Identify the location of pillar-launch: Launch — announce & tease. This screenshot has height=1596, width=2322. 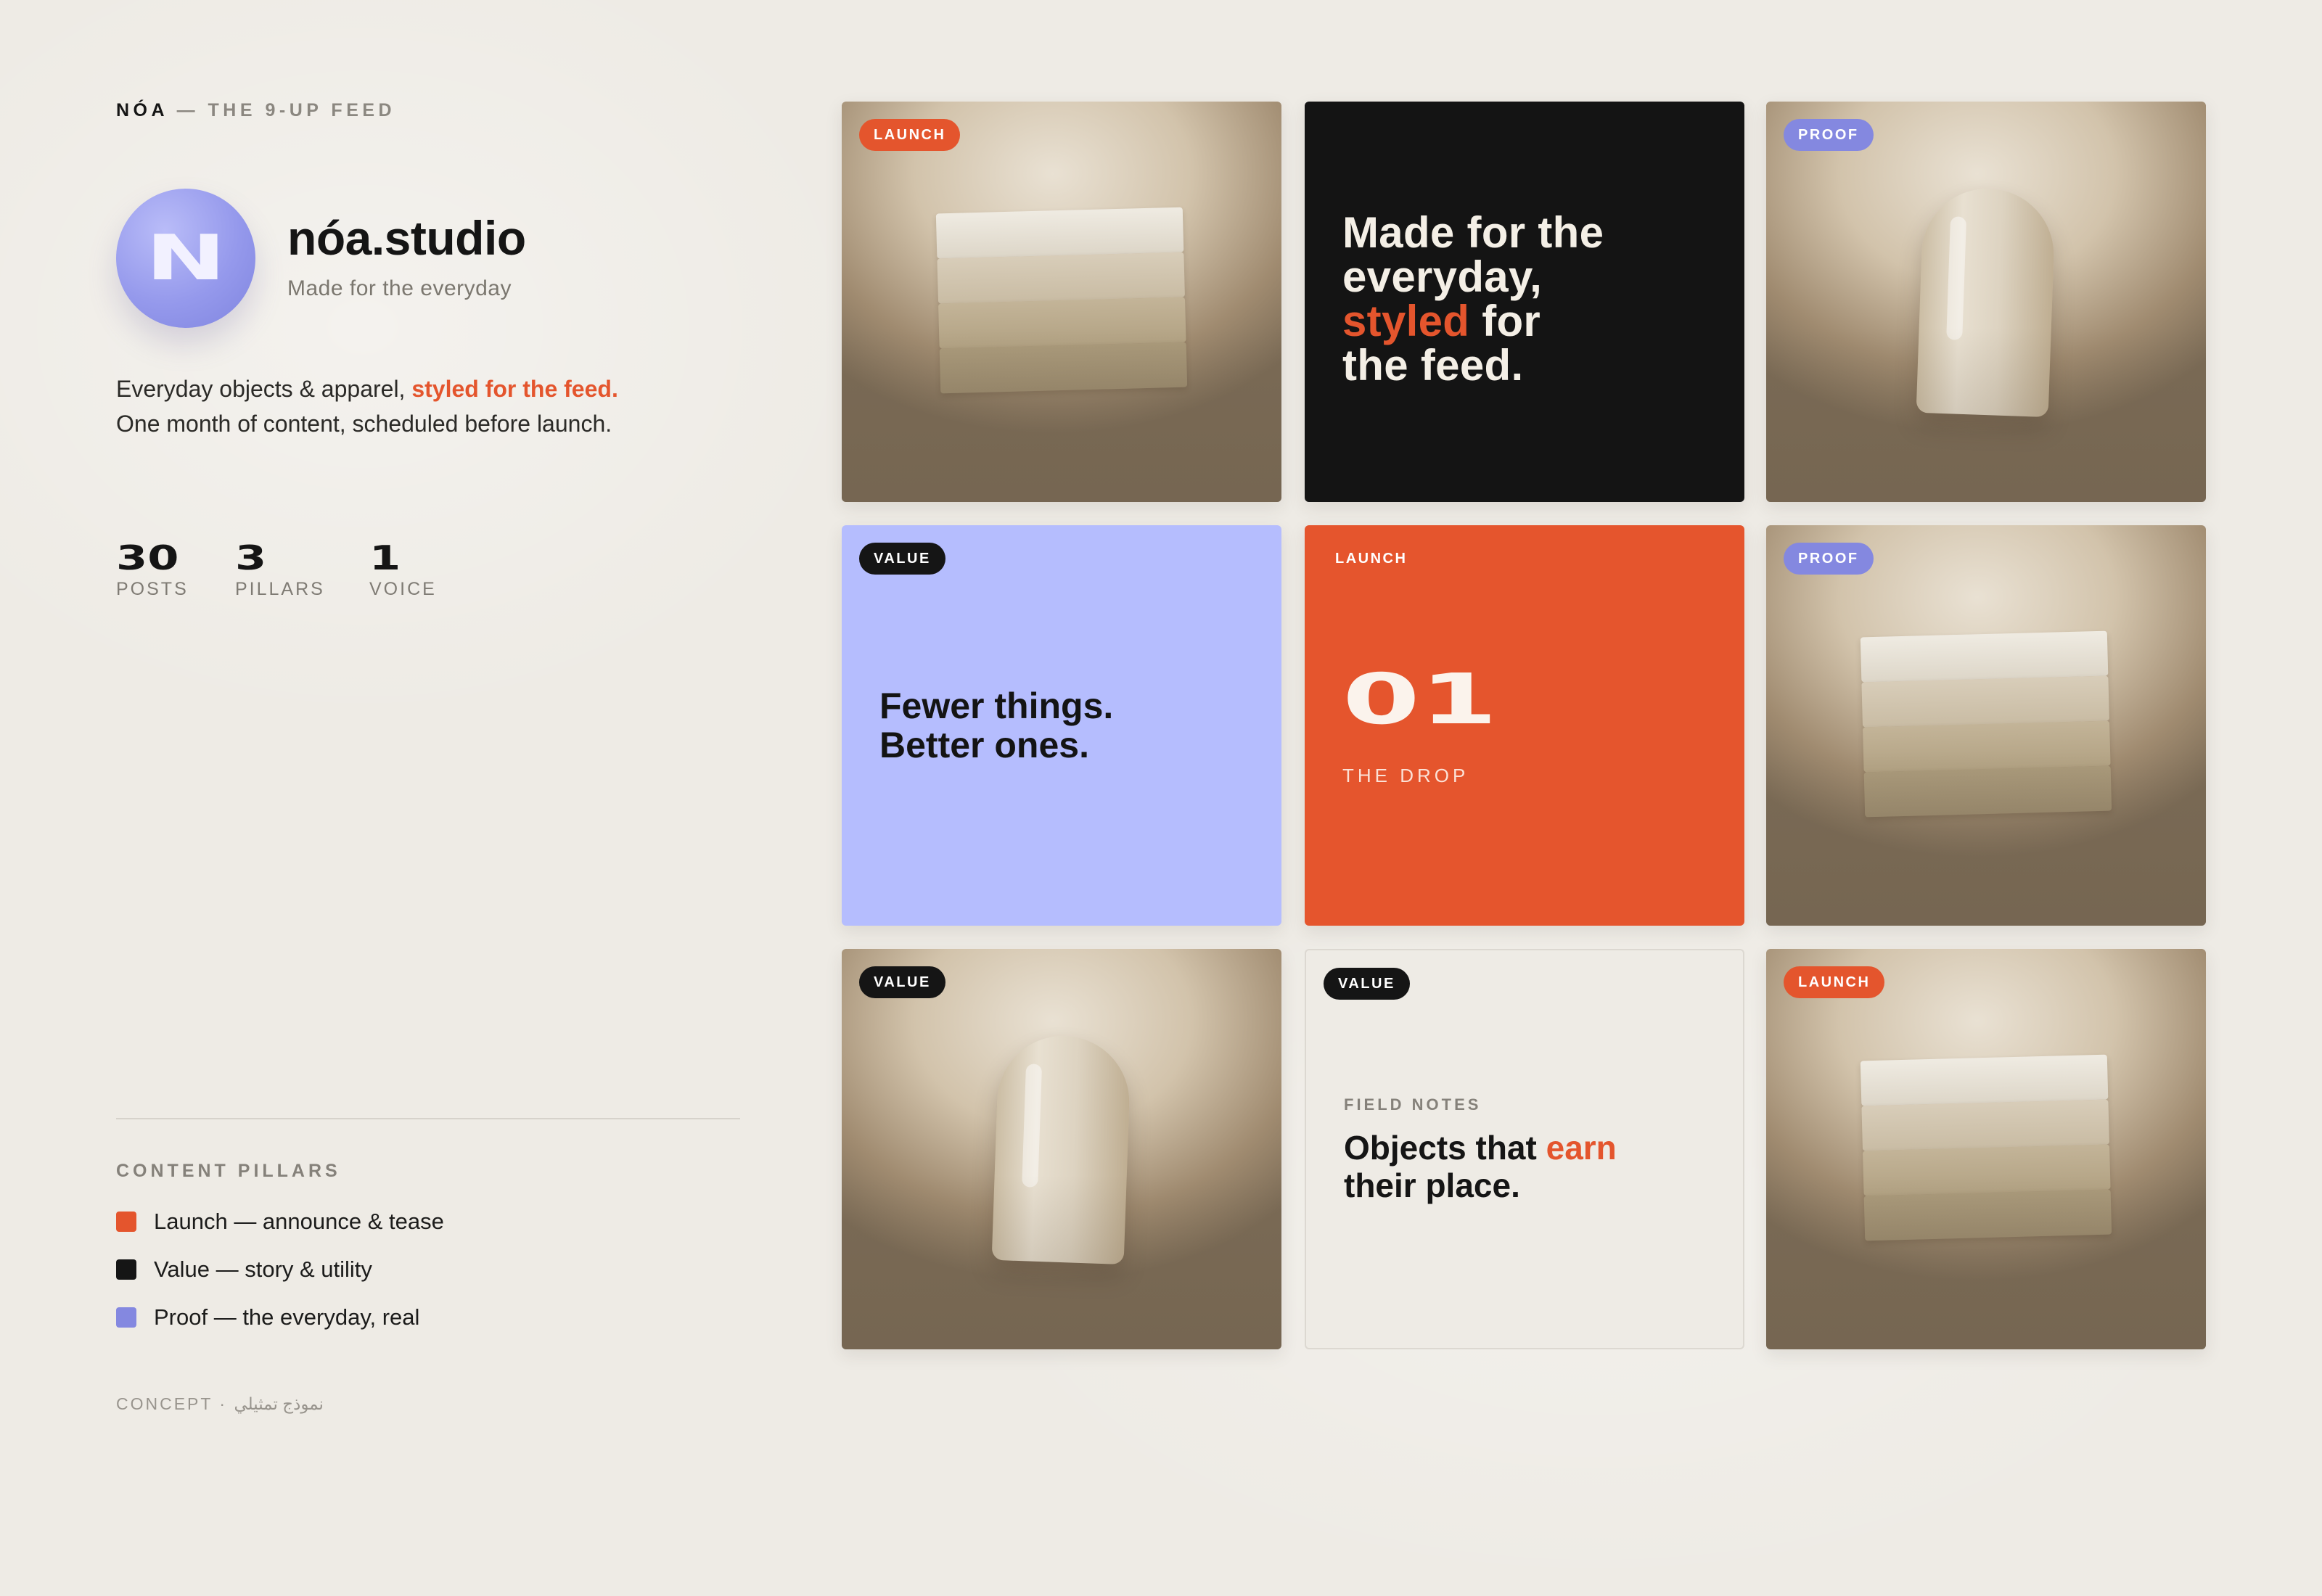
(280, 1222).